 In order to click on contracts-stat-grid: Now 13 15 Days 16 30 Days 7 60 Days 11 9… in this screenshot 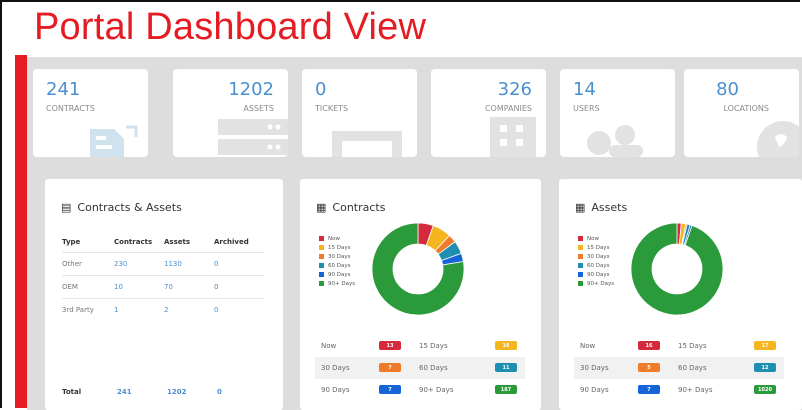, I will do `click(420, 368)`.